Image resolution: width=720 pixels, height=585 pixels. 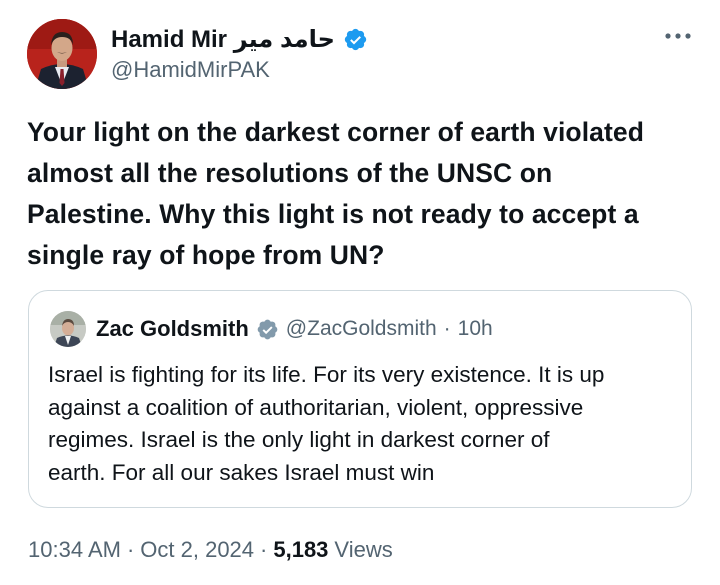 What do you see at coordinates (206, 255) in the screenshot?
I see `tweet-text-line: single ray of hope from UN?` at bounding box center [206, 255].